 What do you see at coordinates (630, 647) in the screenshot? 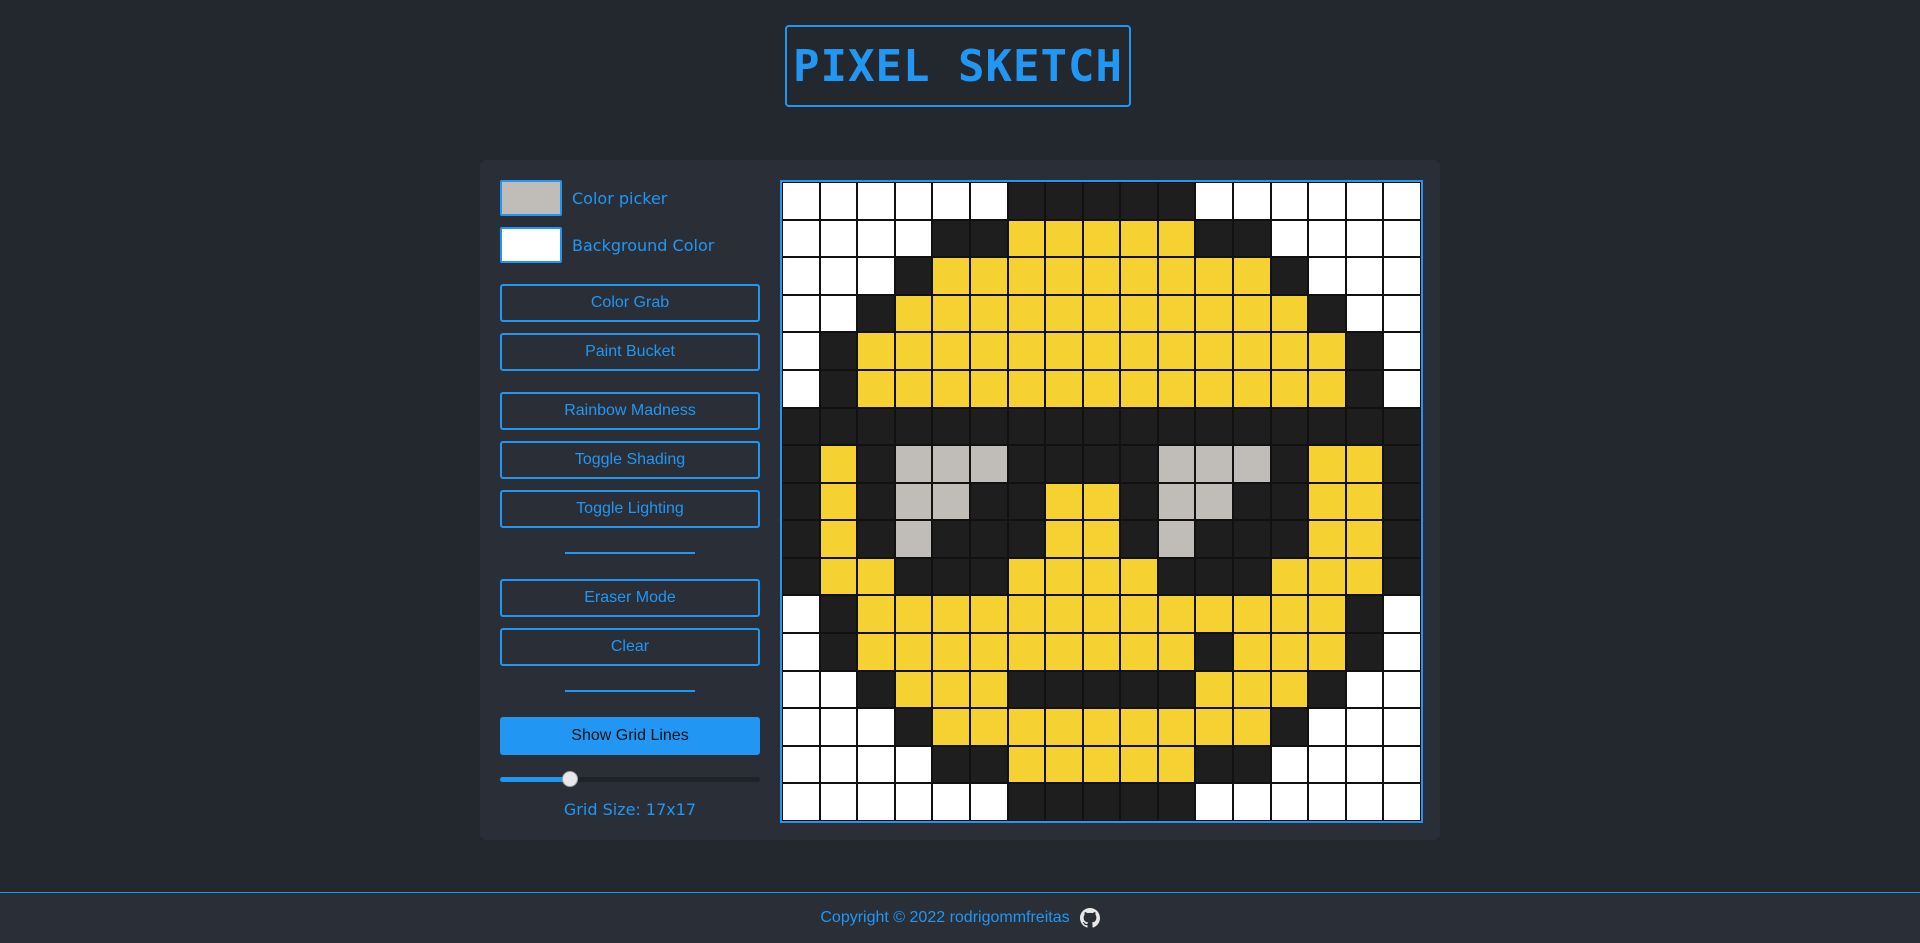
I see `clear-button: Clear` at bounding box center [630, 647].